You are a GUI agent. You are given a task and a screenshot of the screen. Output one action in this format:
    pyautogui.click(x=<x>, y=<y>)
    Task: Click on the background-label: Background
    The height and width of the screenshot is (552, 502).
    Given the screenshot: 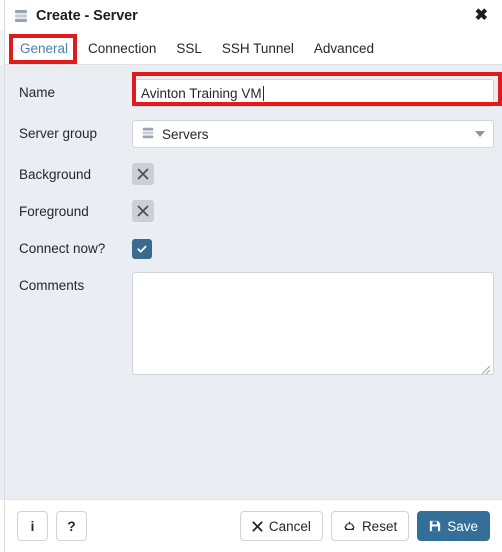 What is the action you would take?
    pyautogui.click(x=55, y=174)
    